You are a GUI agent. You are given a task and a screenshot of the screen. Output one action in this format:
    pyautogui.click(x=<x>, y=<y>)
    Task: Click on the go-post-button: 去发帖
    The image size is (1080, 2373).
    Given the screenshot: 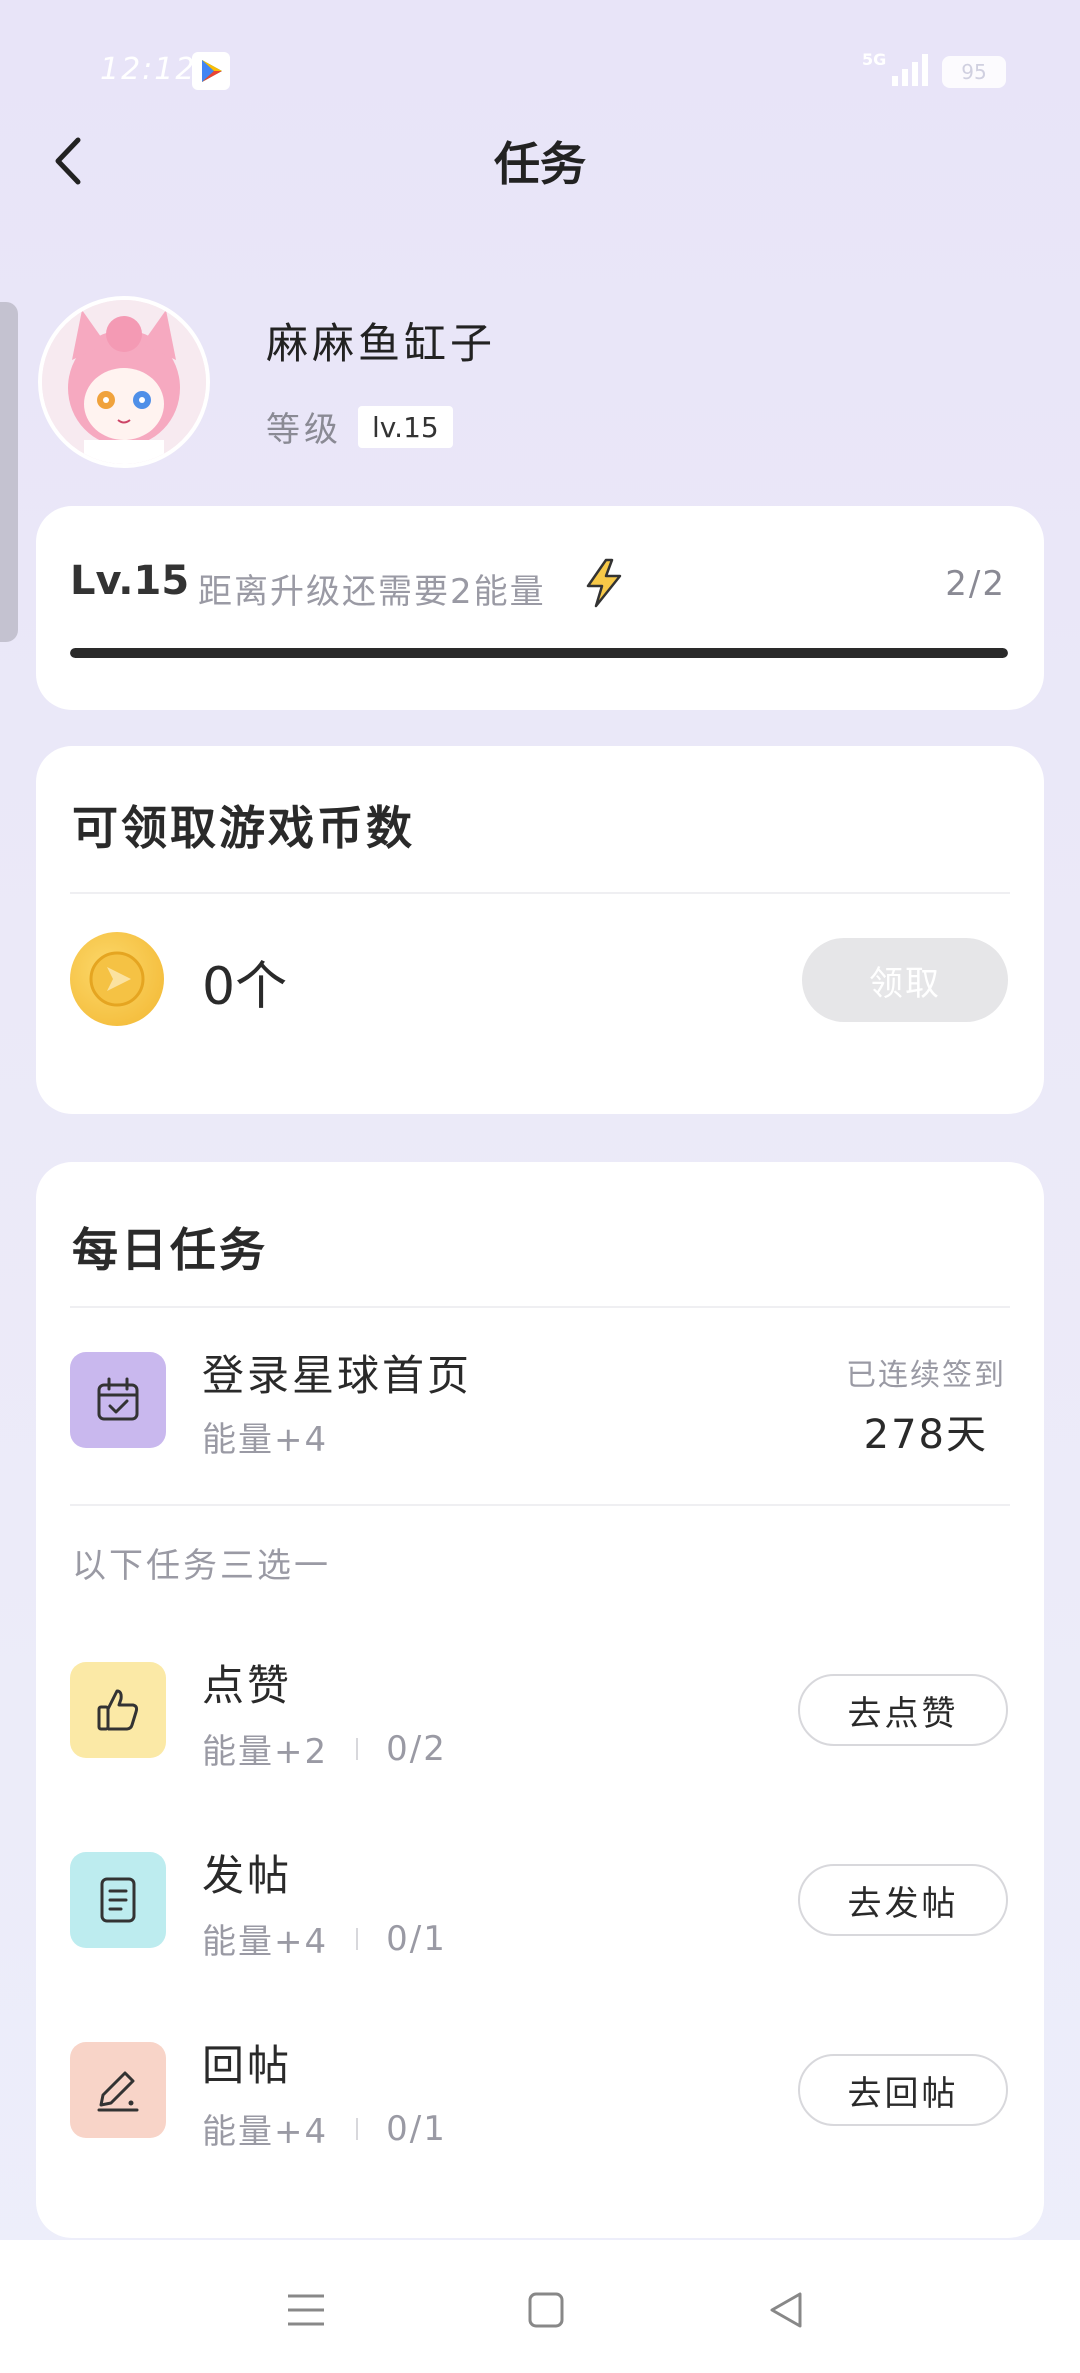 What is the action you would take?
    pyautogui.click(x=903, y=1900)
    